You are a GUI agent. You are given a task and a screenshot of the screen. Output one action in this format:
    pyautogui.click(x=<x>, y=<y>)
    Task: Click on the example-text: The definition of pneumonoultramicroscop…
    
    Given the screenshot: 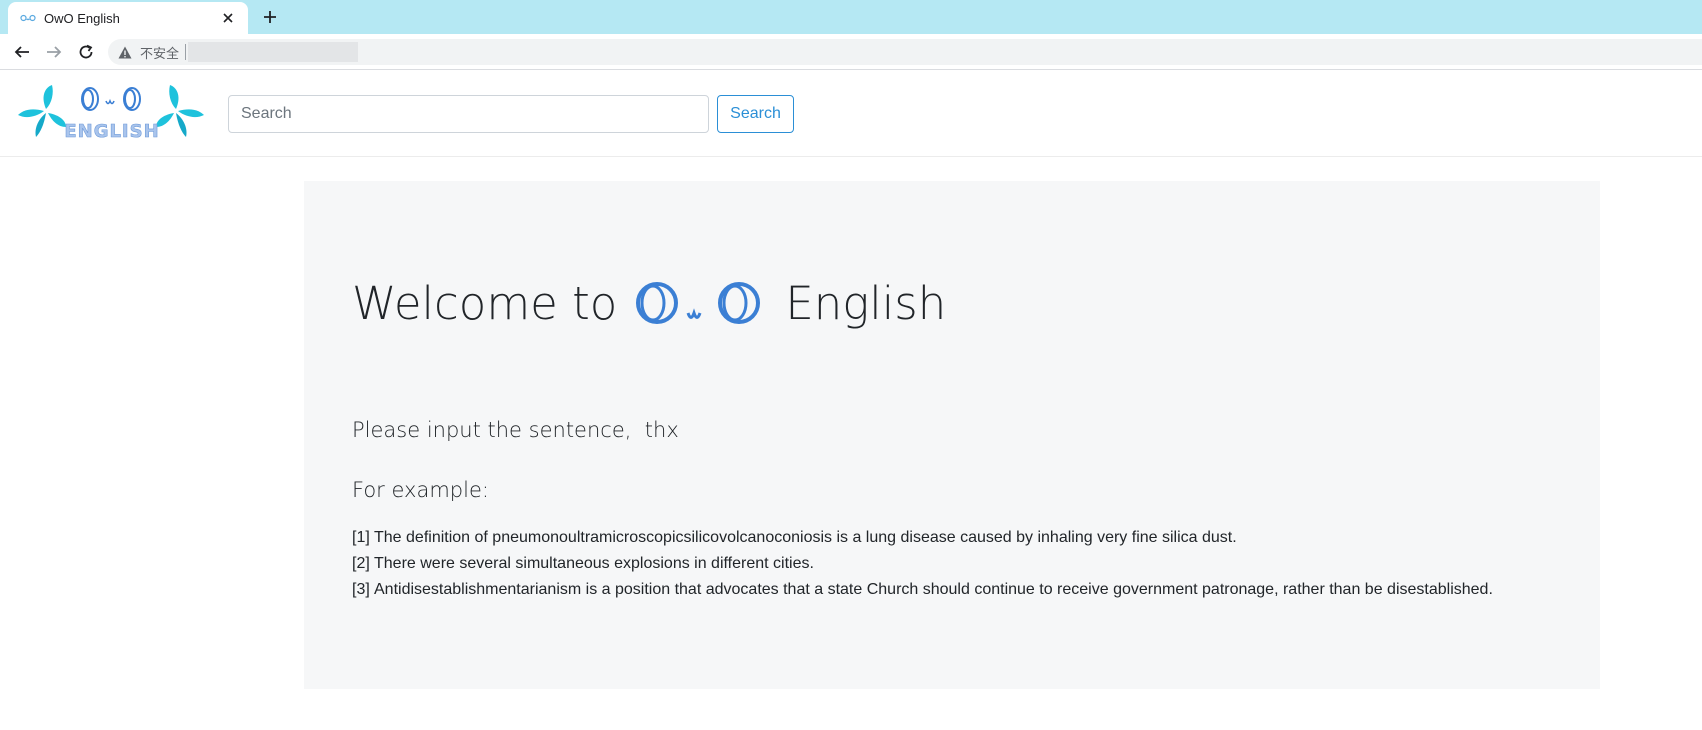 What is the action you would take?
    pyautogui.click(x=805, y=537)
    